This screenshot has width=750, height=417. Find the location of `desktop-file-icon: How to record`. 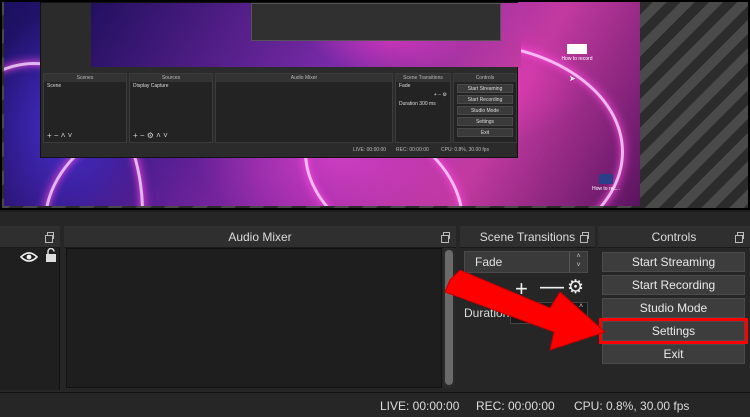

desktop-file-icon: How to record is located at coordinates (577, 53).